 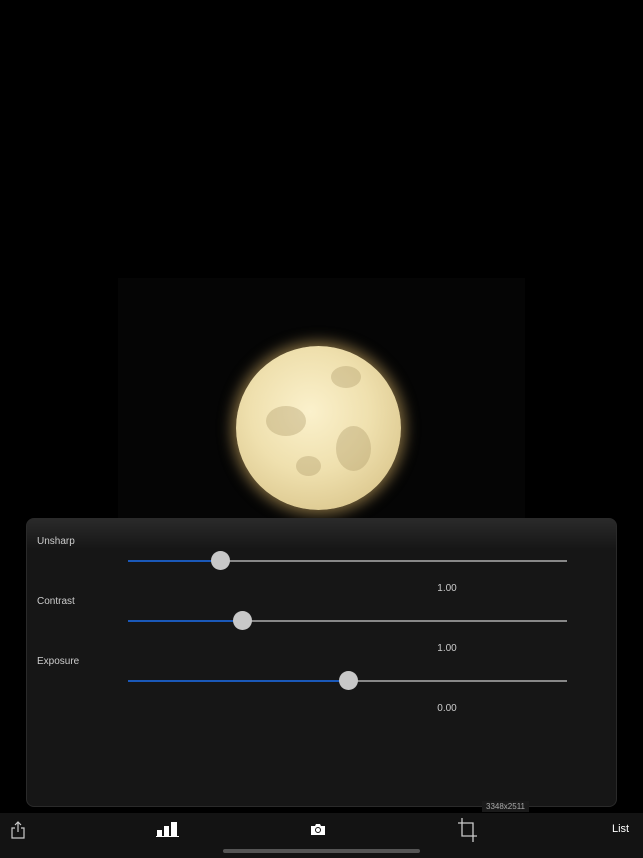 What do you see at coordinates (347, 560) in the screenshot?
I see `unsharp-slider` at bounding box center [347, 560].